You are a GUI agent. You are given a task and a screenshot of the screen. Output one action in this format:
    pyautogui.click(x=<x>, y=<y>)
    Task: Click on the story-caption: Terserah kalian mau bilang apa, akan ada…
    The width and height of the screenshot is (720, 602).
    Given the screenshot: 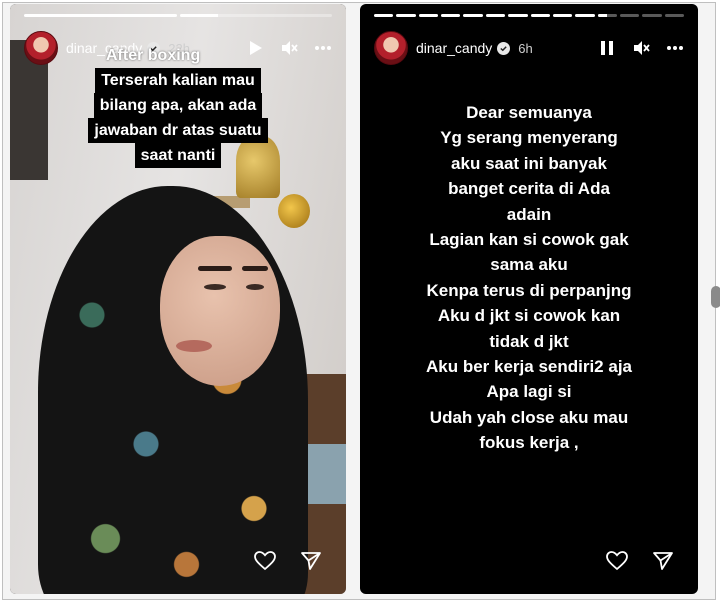 What is the action you would take?
    pyautogui.click(x=178, y=118)
    